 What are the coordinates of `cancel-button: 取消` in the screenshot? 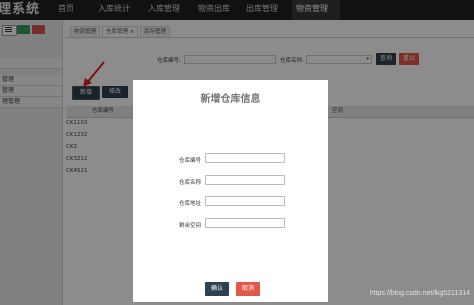 It's located at (248, 289).